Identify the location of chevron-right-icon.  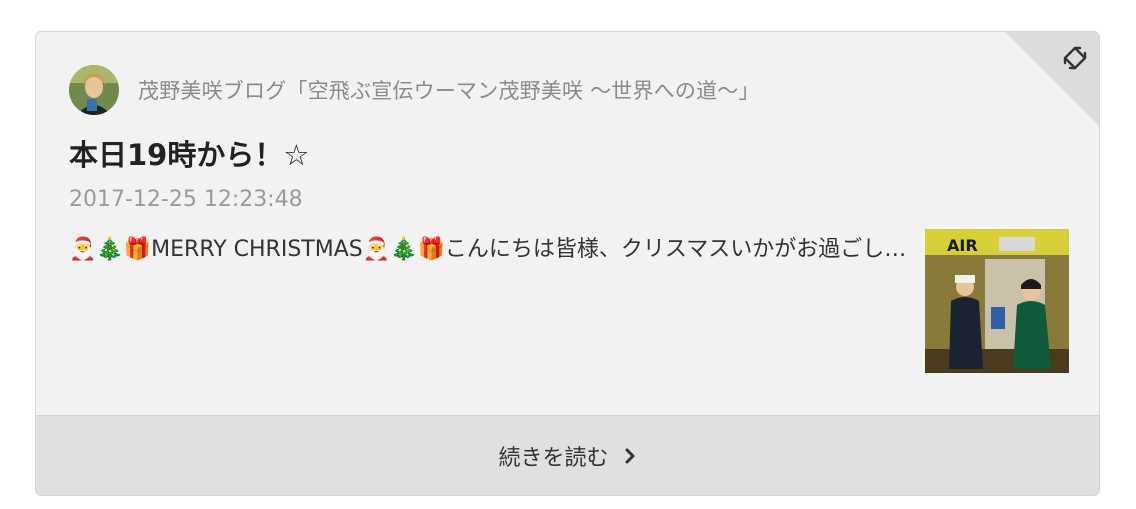
(629, 455).